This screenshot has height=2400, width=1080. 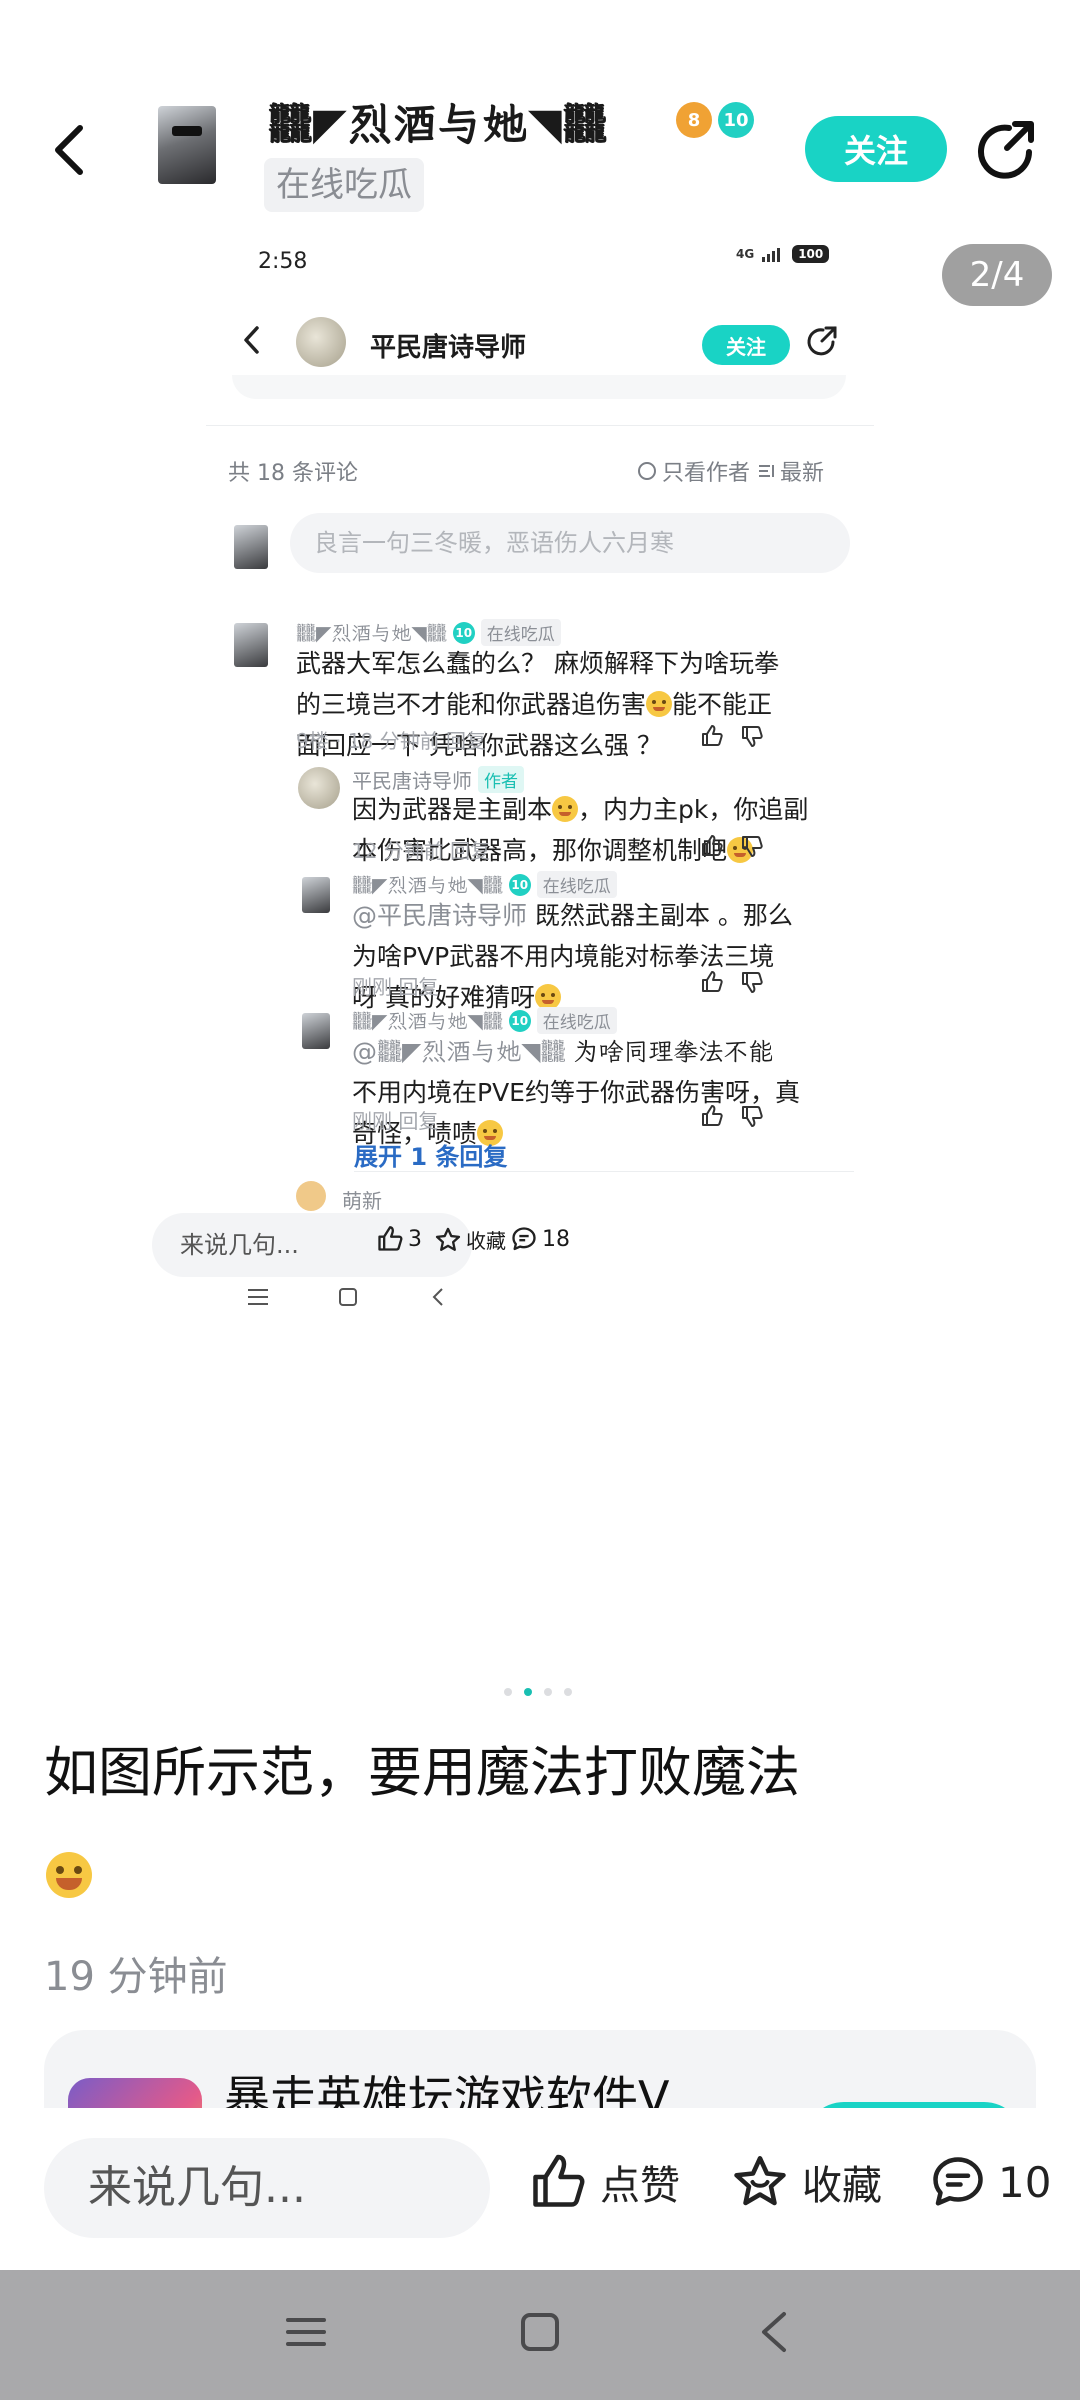 What do you see at coordinates (293, 473) in the screenshot?
I see `comment-count: 共 18 条评论` at bounding box center [293, 473].